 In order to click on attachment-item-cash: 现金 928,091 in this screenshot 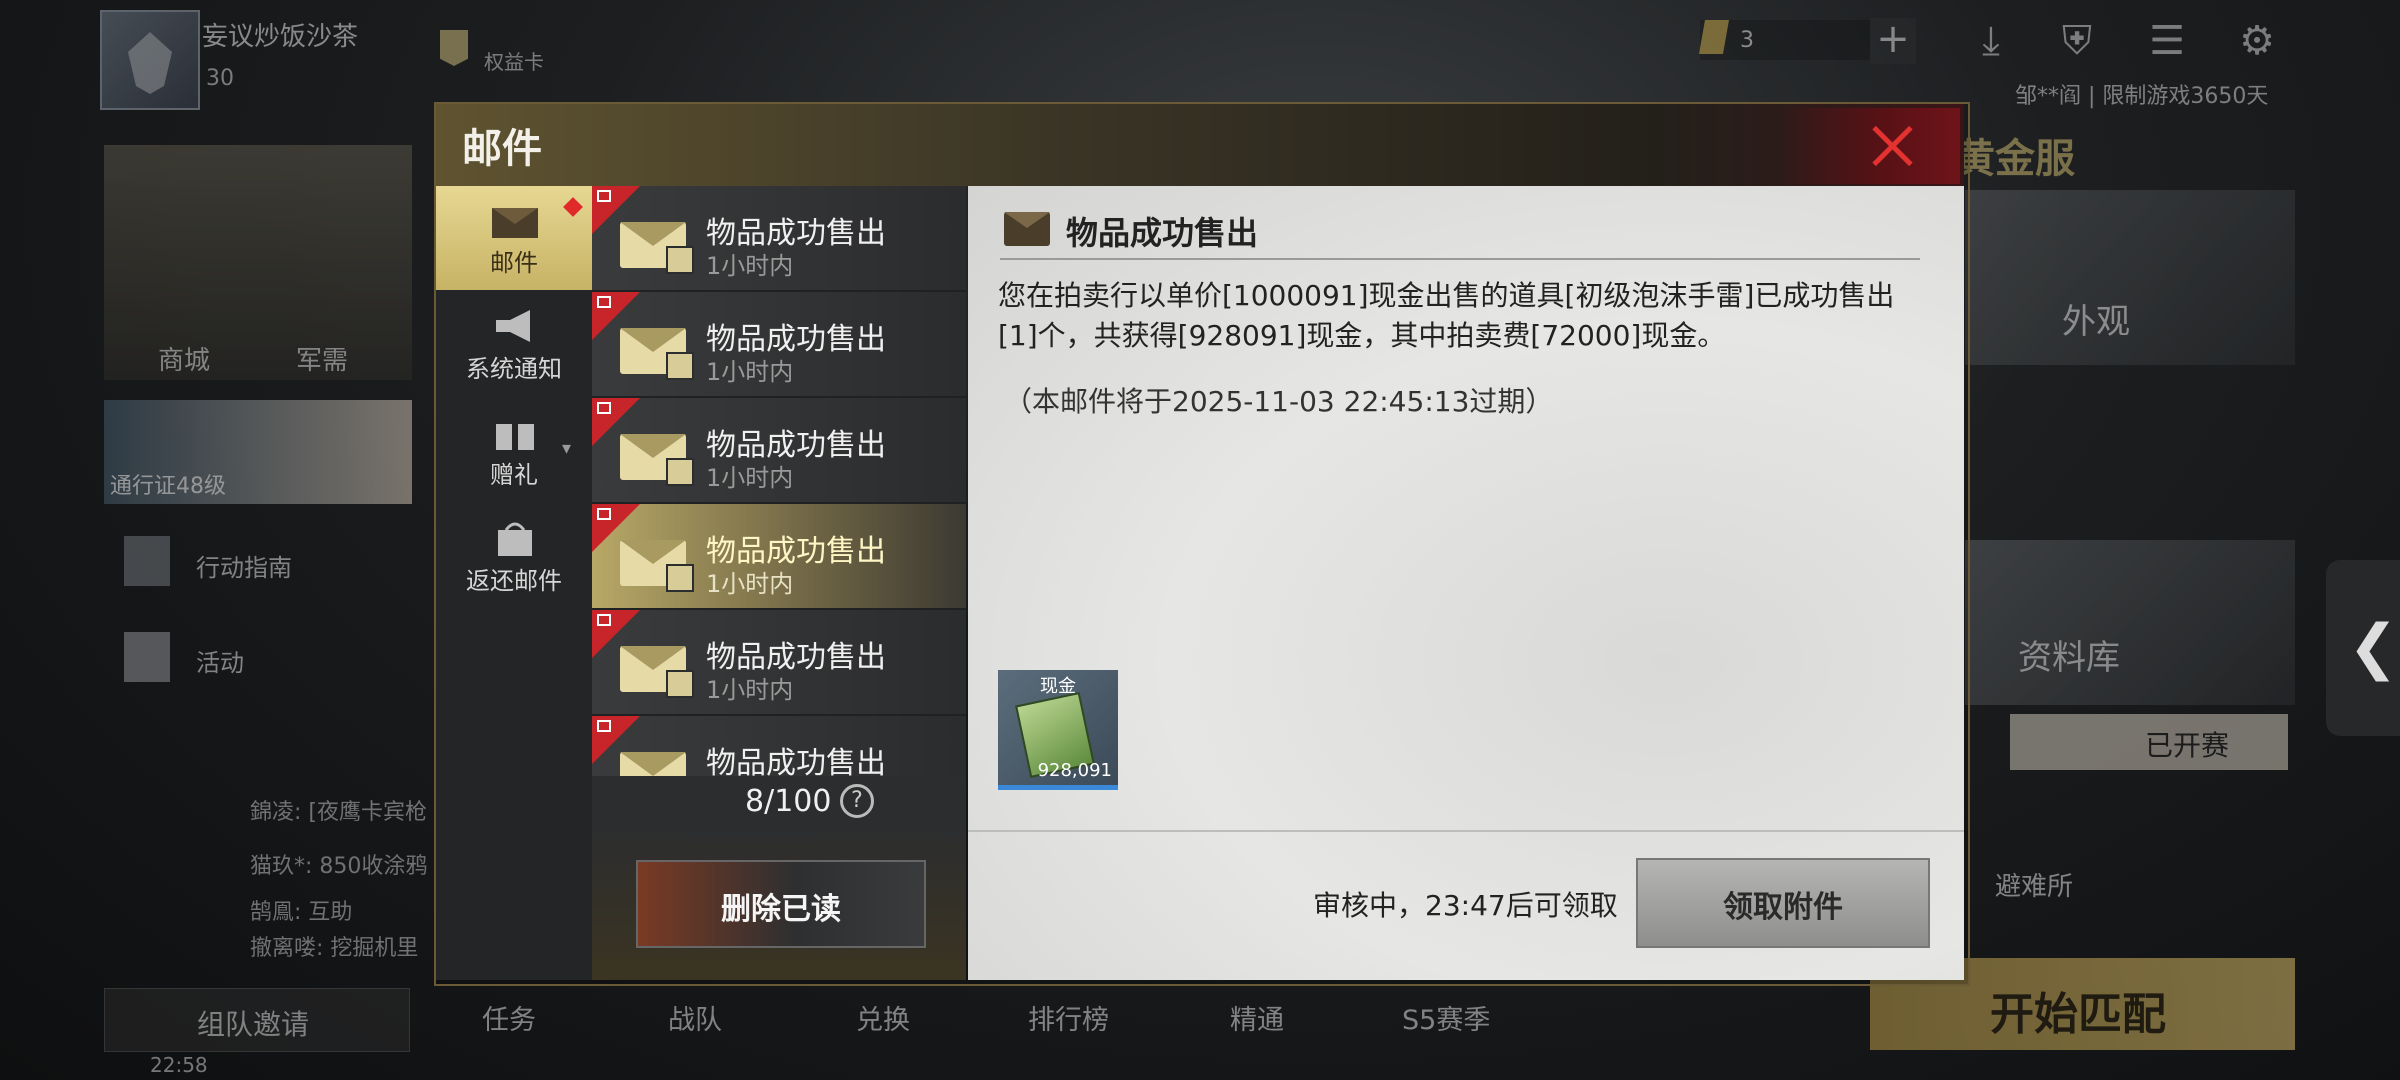, I will do `click(1058, 730)`.